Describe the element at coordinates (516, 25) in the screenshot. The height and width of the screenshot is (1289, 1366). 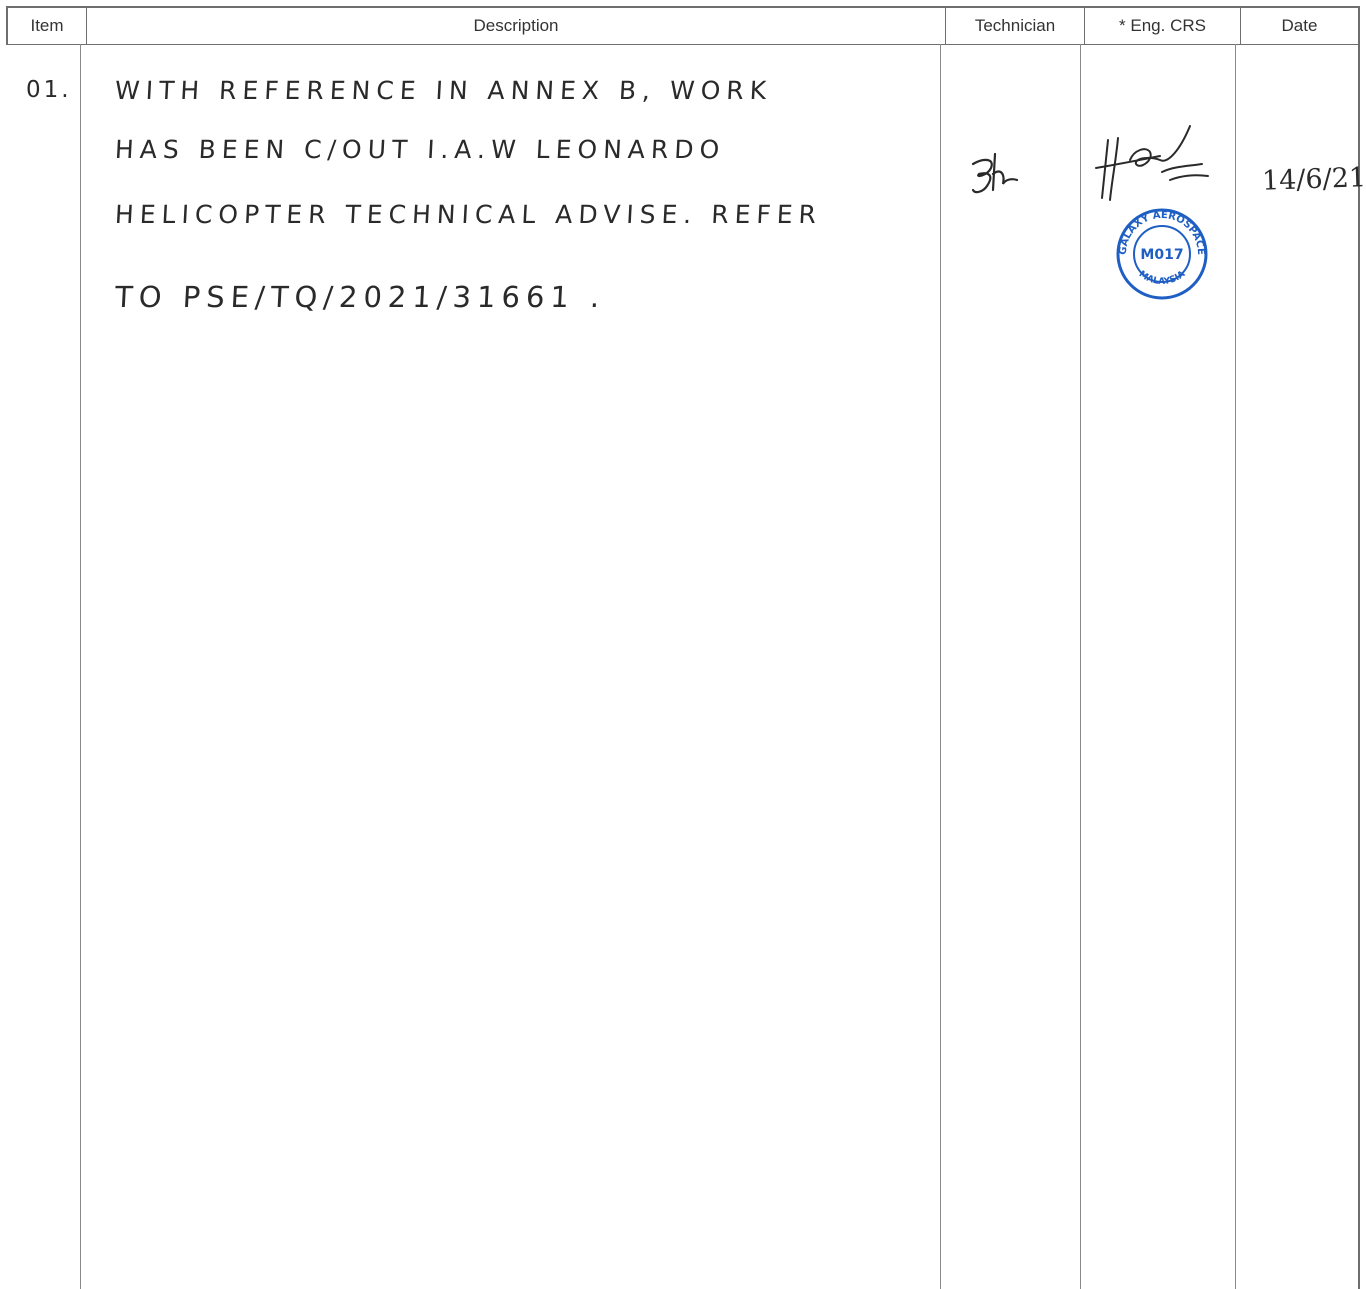
I see `header-description: Description` at that location.